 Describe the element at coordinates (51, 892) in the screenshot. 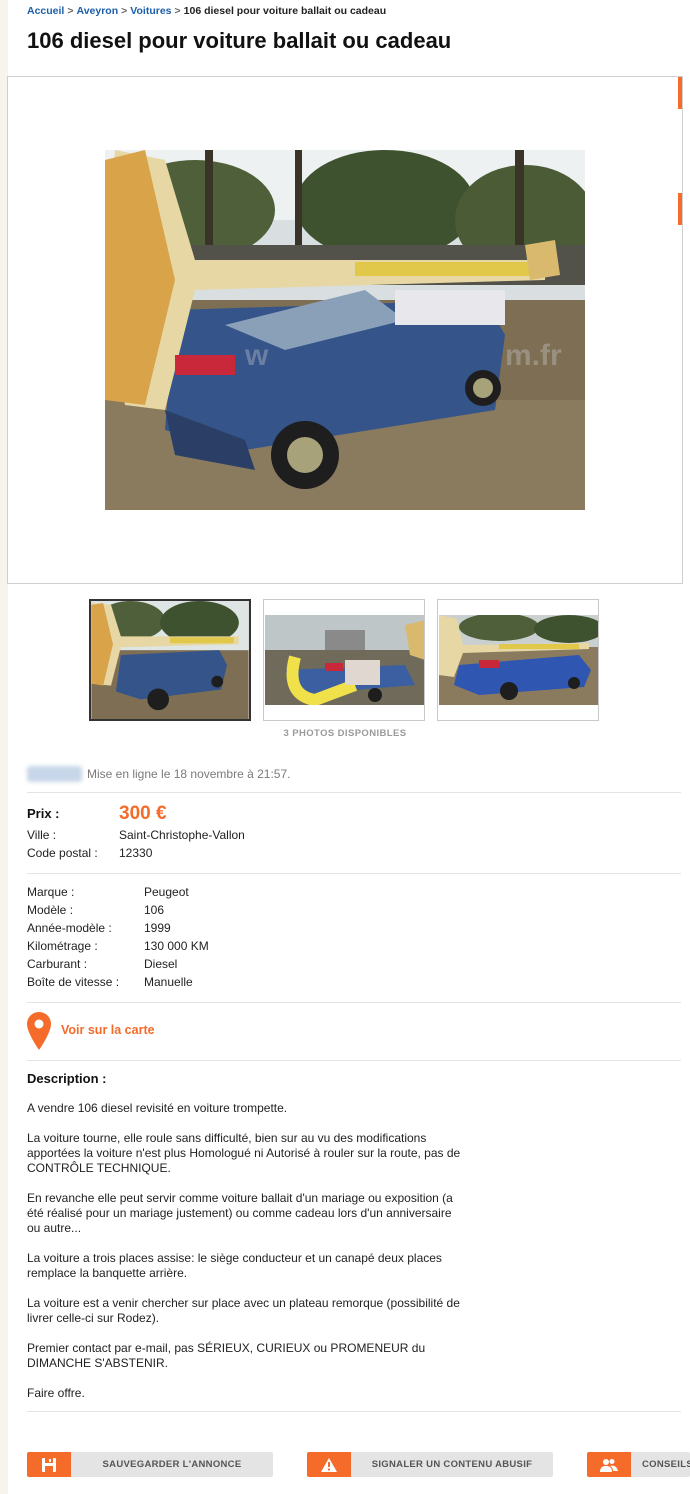

I see `brand-label: Marque :` at that location.